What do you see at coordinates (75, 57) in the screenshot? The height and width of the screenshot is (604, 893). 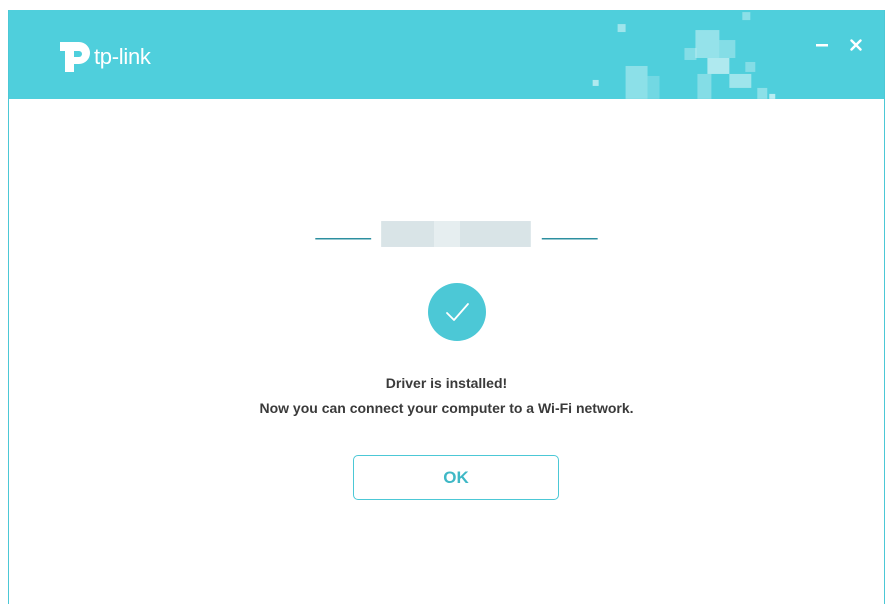 I see `tp-link-logo-icon` at bounding box center [75, 57].